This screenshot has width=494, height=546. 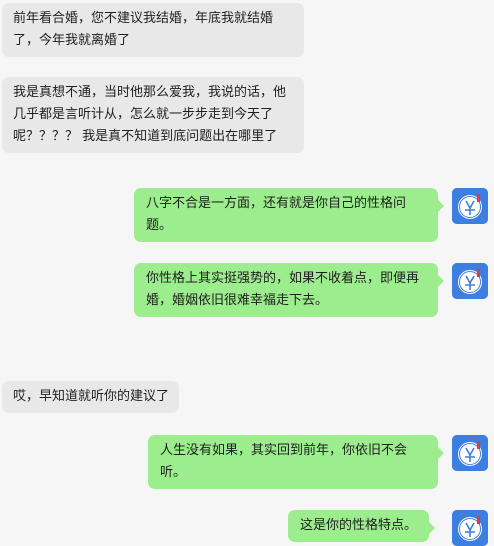 What do you see at coordinates (359, 525) in the screenshot?
I see `message-text: 这是你的性格特点。` at bounding box center [359, 525].